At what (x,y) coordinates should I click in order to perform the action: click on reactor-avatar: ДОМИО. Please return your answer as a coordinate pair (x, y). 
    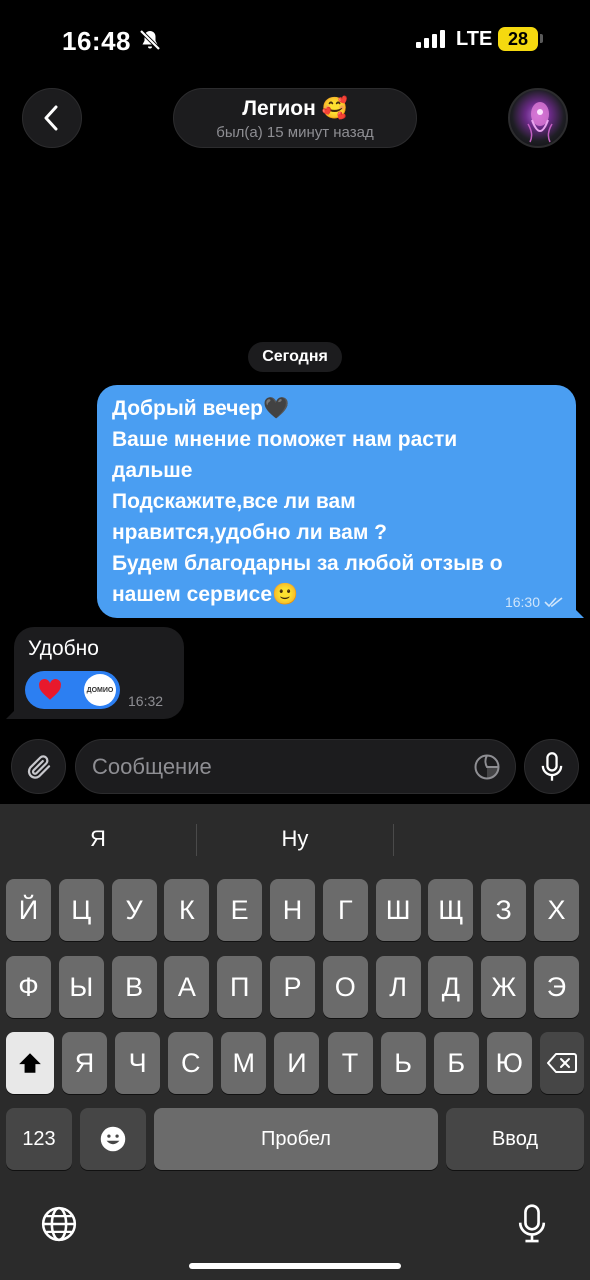
    Looking at the image, I should click on (100, 690).